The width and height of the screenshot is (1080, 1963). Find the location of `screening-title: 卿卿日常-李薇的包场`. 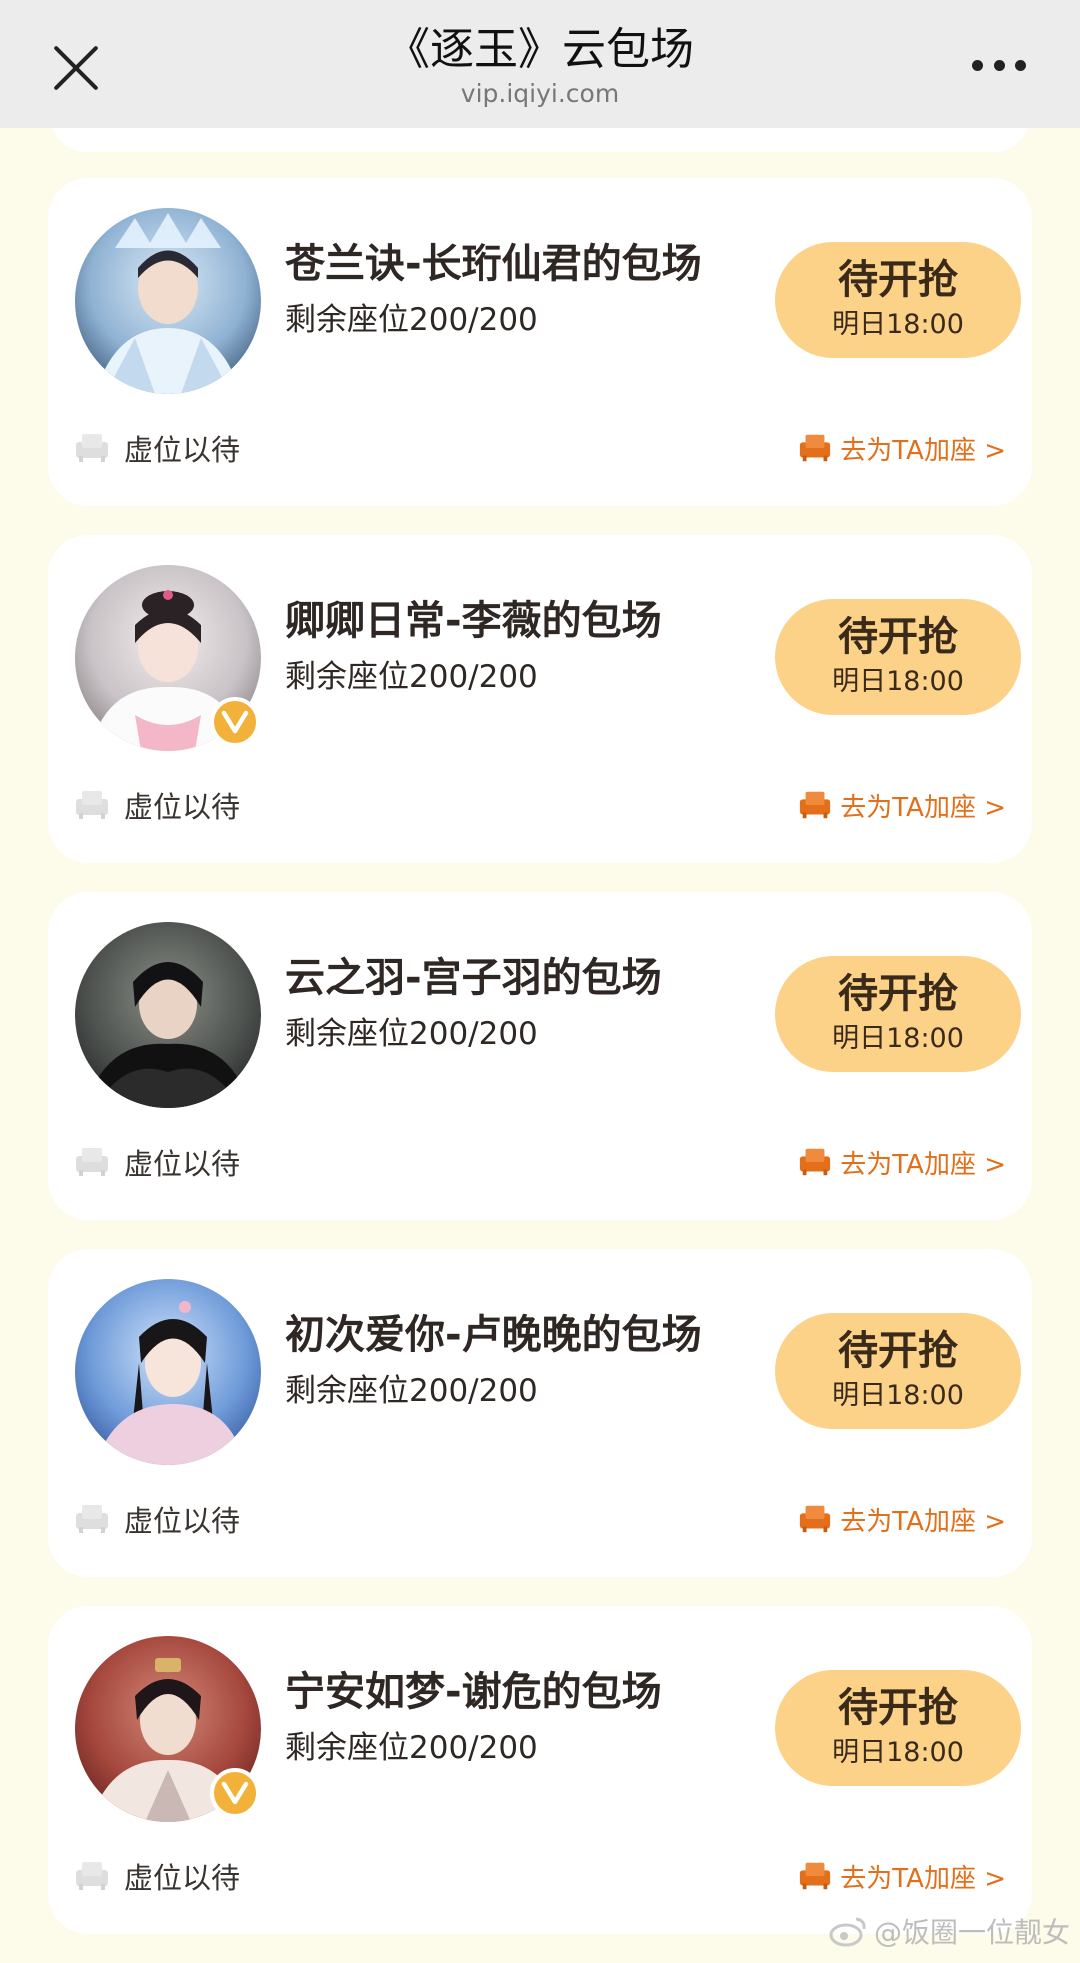

screening-title: 卿卿日常-李薇的包场 is located at coordinates (473, 621).